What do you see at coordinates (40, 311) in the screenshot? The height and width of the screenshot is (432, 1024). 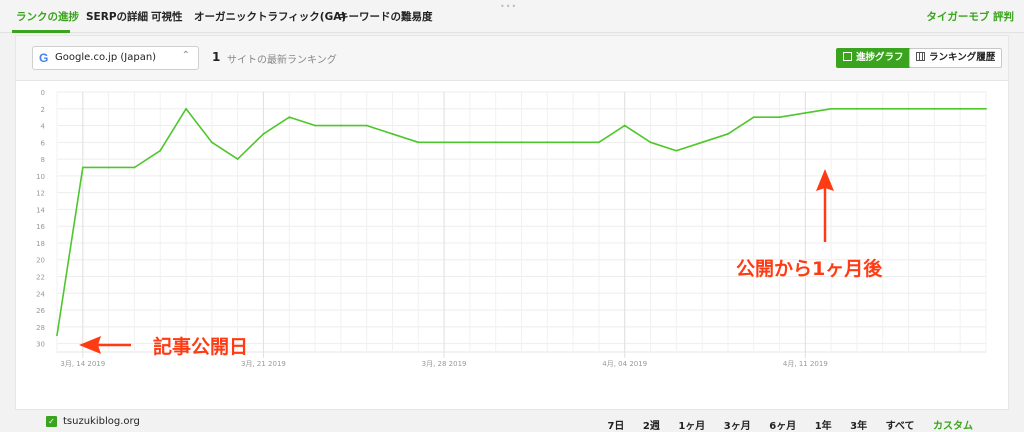 I see `y-tick-label: 26` at bounding box center [40, 311].